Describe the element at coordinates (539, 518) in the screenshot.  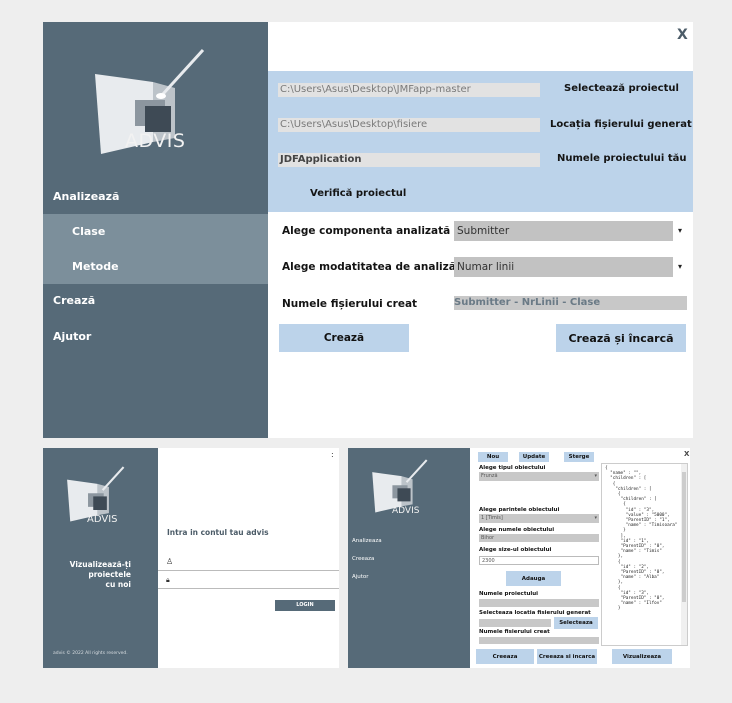
I see `parent-select: 1 [Timis] ▾` at that location.